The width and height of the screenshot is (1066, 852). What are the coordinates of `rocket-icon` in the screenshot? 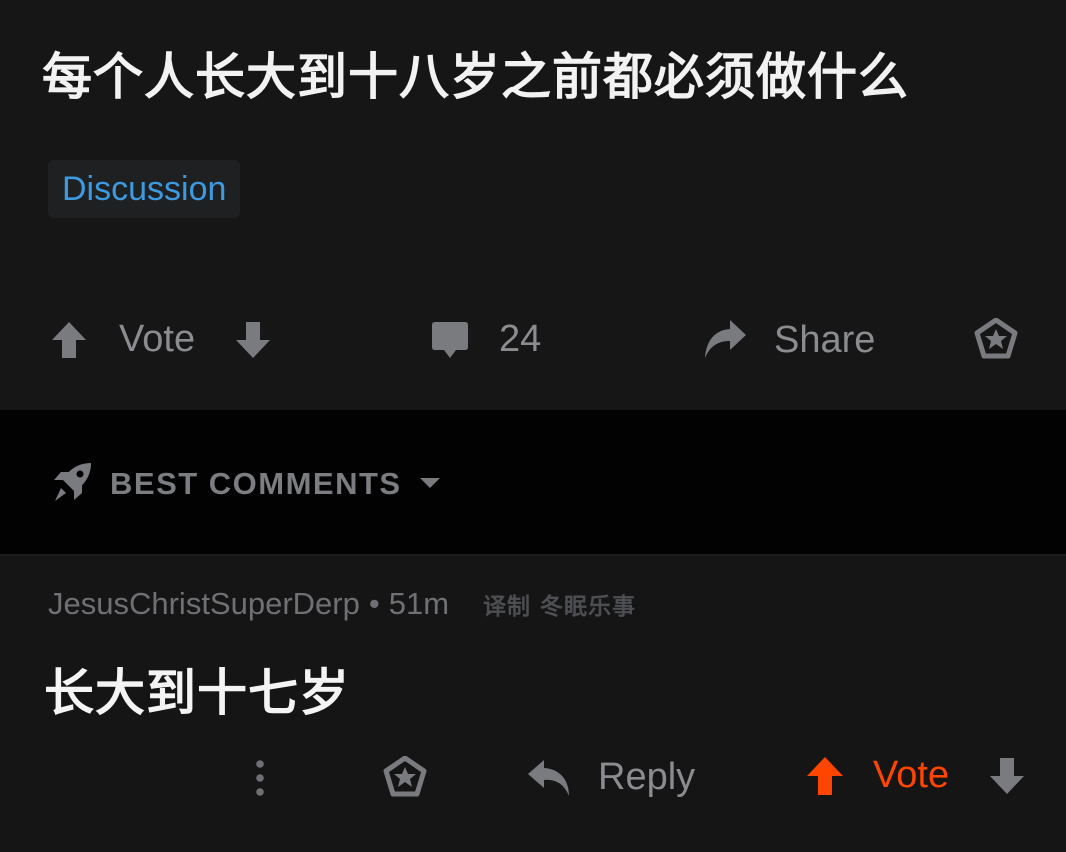 It's located at (72, 484).